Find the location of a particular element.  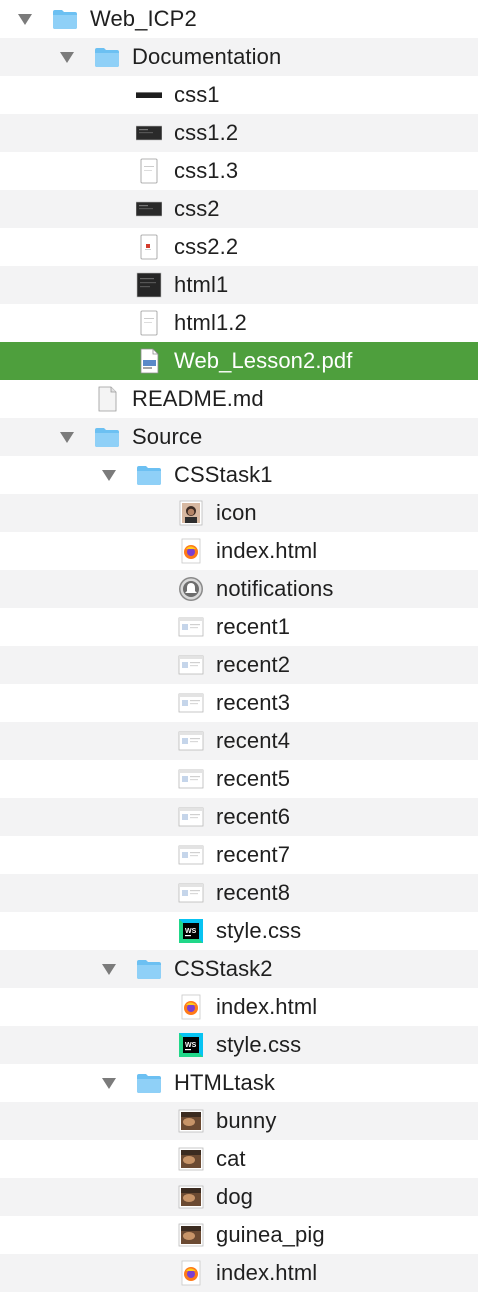

item-name: Documentation is located at coordinates (207, 56).